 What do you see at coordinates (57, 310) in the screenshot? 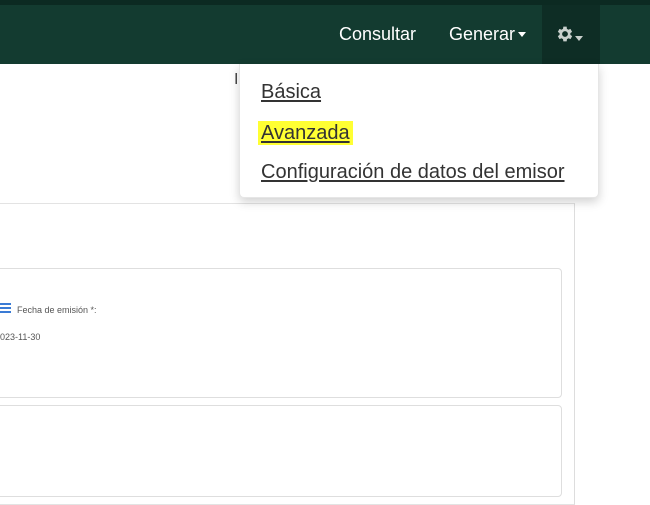
I see `fecha-emision-label: Fecha de emisión *:` at bounding box center [57, 310].